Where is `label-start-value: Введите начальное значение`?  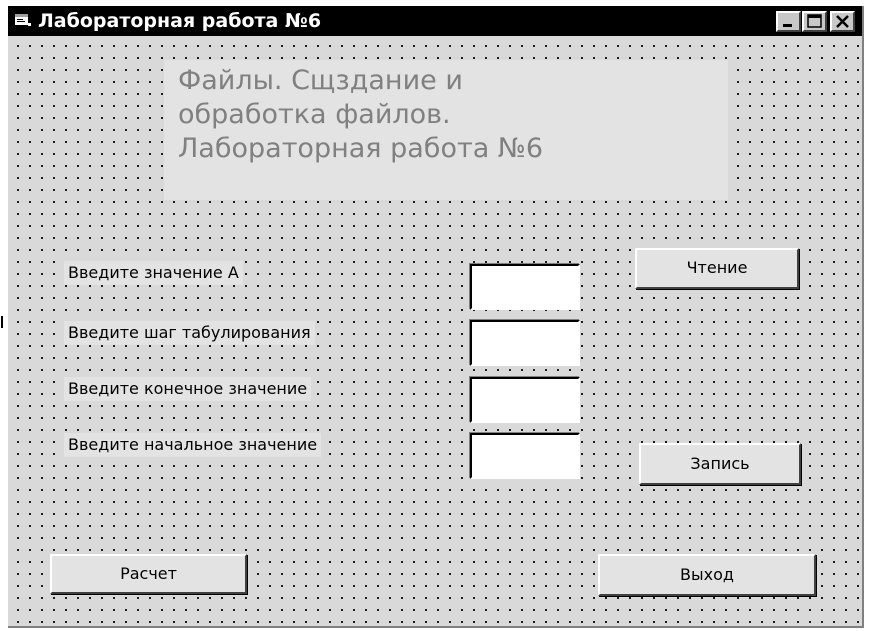
label-start-value: Введите начальное значение is located at coordinates (193, 445).